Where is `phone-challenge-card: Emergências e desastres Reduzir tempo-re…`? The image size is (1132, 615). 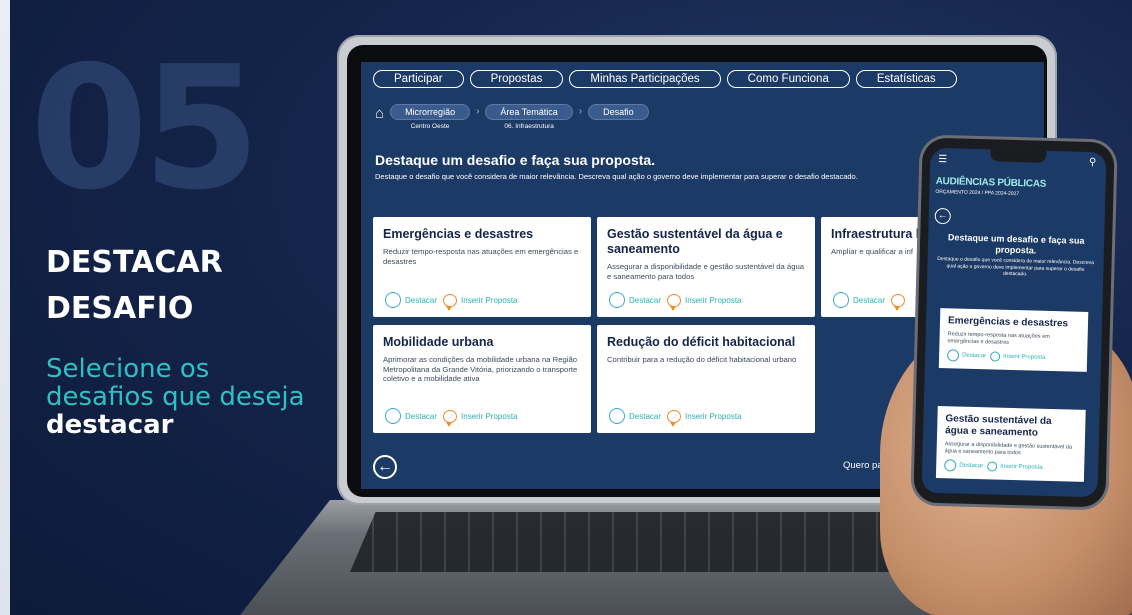
phone-challenge-card: Emergências e desastres Reduzir tempo-re… is located at coordinates (1013, 340).